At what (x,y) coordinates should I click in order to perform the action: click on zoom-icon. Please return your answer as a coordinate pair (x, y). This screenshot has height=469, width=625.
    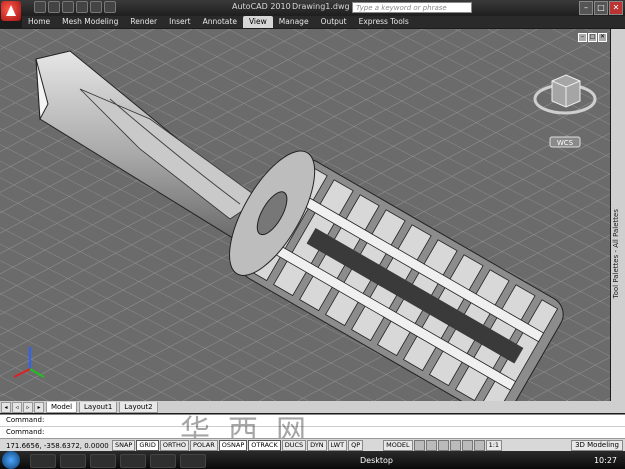
    Looking at the image, I should click on (443, 445).